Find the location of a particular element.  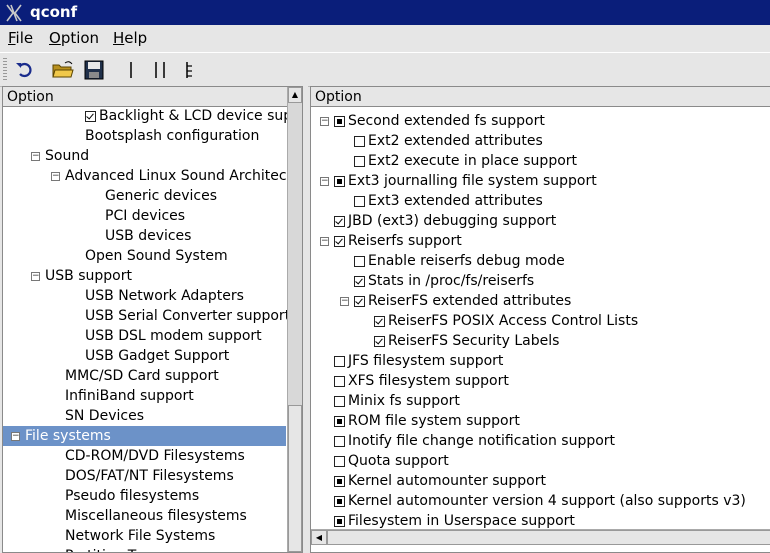

menu-help: Help is located at coordinates (130, 38).